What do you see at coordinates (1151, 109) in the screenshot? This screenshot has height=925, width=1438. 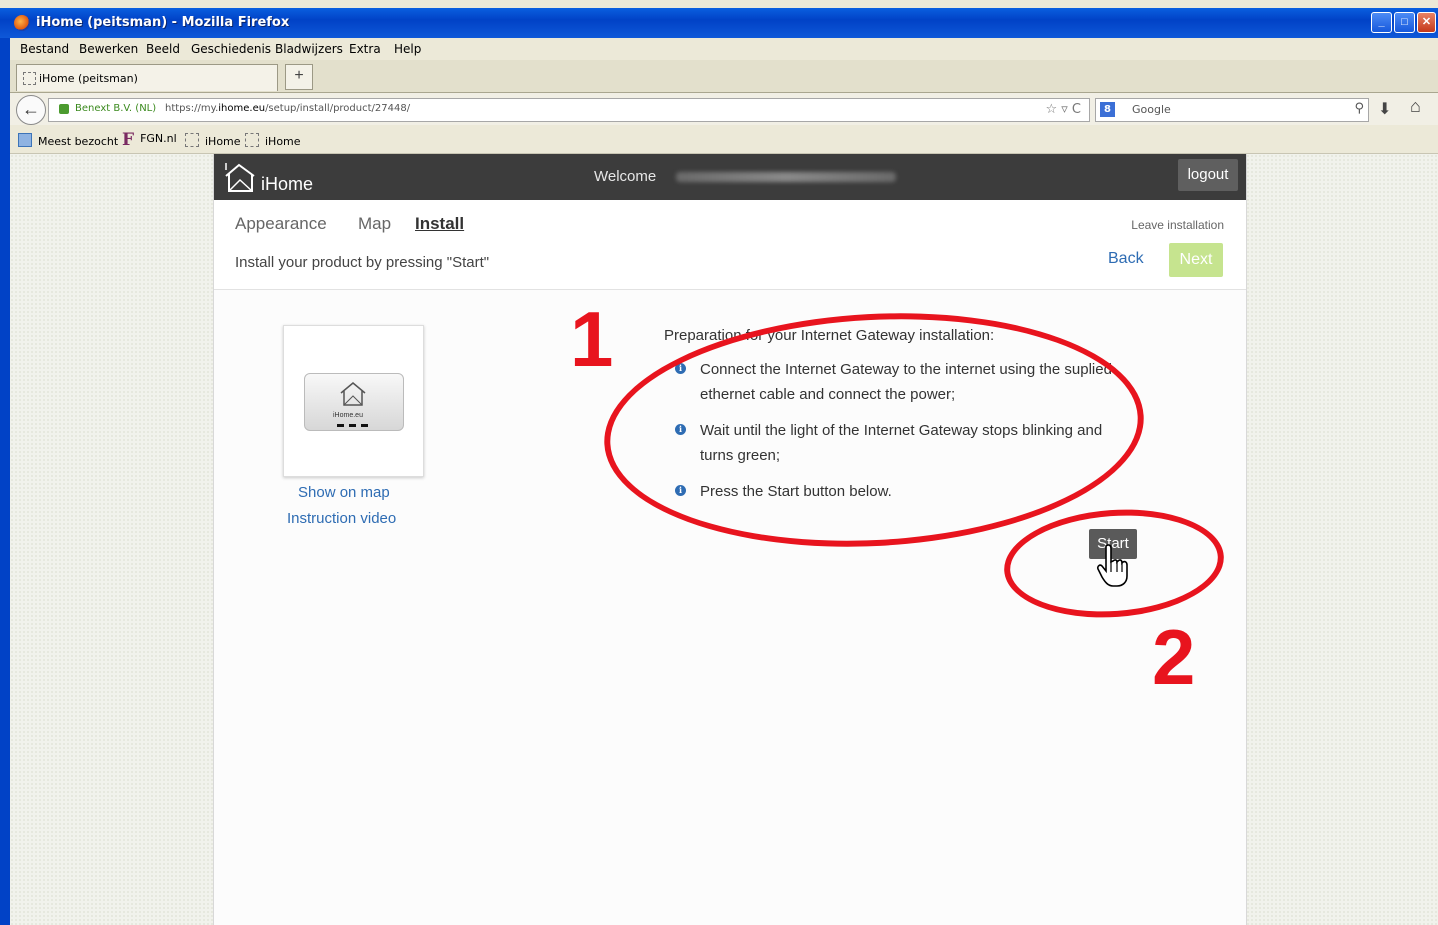 I see `search-placeholder: Google` at bounding box center [1151, 109].